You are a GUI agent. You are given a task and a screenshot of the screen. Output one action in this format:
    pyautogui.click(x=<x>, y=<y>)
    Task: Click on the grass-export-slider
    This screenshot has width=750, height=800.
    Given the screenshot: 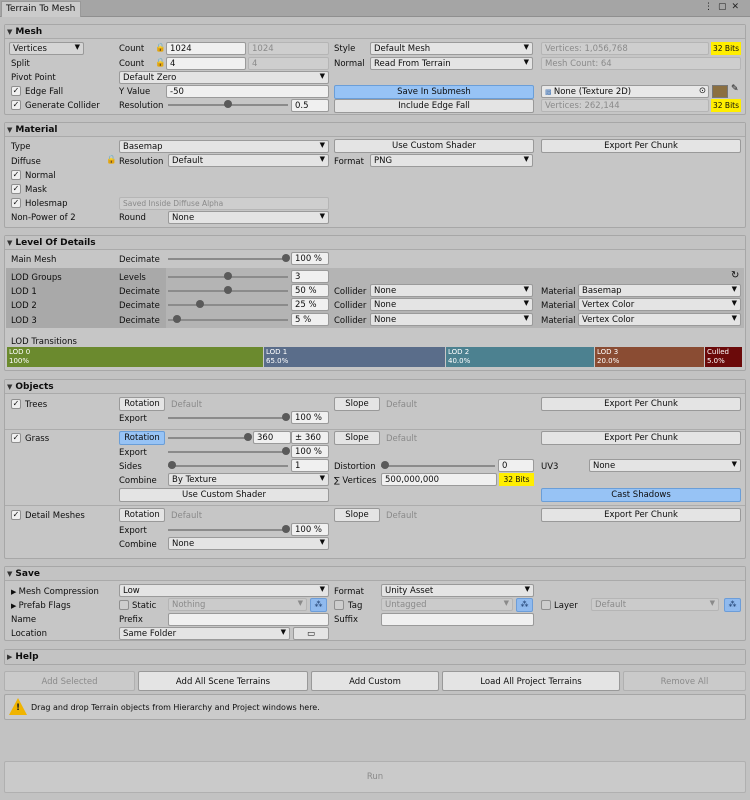 What is the action you would take?
    pyautogui.click(x=229, y=452)
    